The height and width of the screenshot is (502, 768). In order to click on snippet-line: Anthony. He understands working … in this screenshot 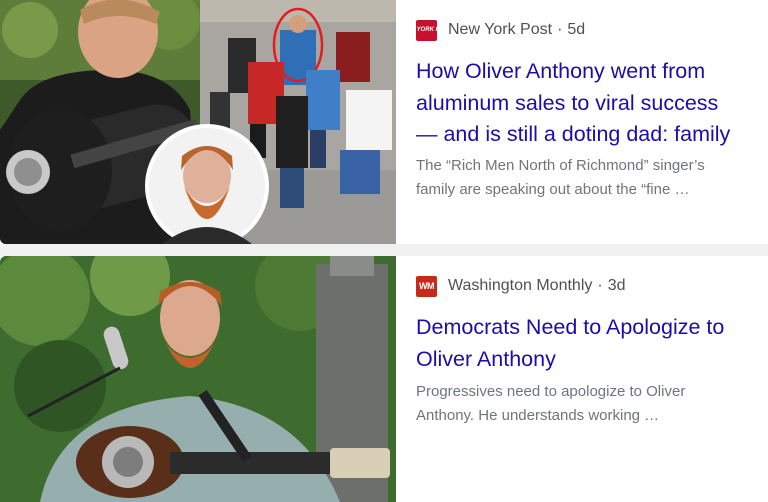, I will do `click(538, 415)`.